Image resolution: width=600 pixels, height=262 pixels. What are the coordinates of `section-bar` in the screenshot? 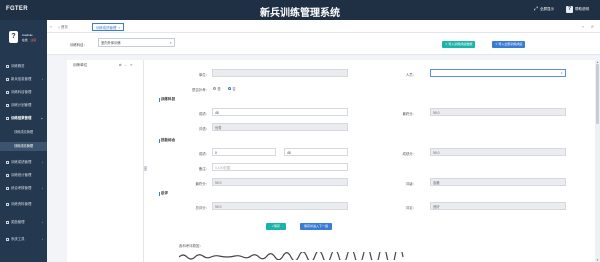 It's located at (159, 140).